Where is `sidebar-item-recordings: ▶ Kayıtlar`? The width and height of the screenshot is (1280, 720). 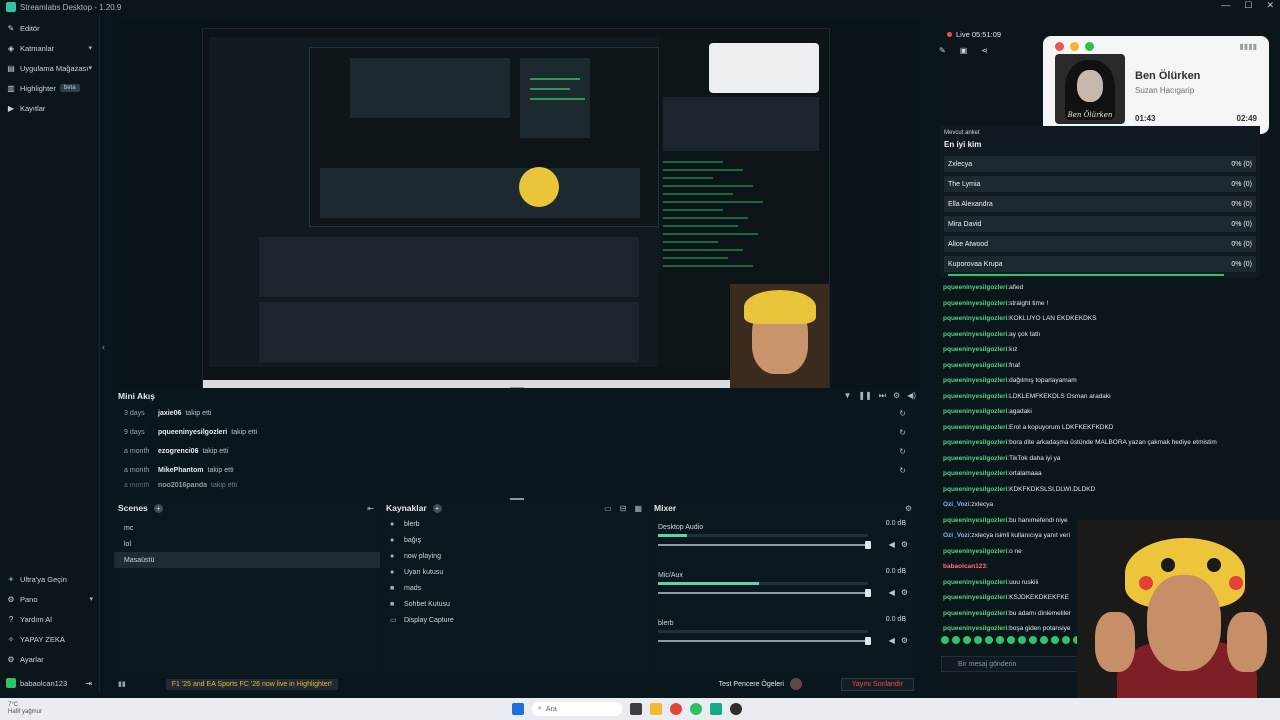
sidebar-item-recordings: ▶ Kayıtlar is located at coordinates (49, 108).